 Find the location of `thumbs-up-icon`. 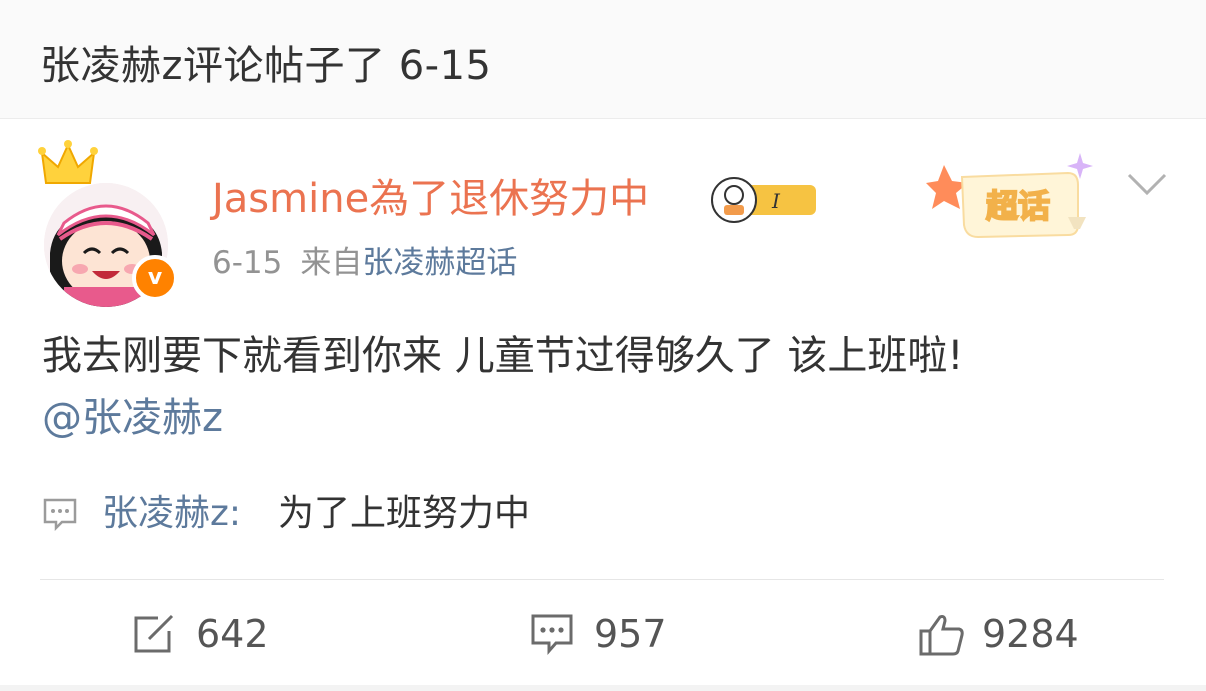

thumbs-up-icon is located at coordinates (941, 635).